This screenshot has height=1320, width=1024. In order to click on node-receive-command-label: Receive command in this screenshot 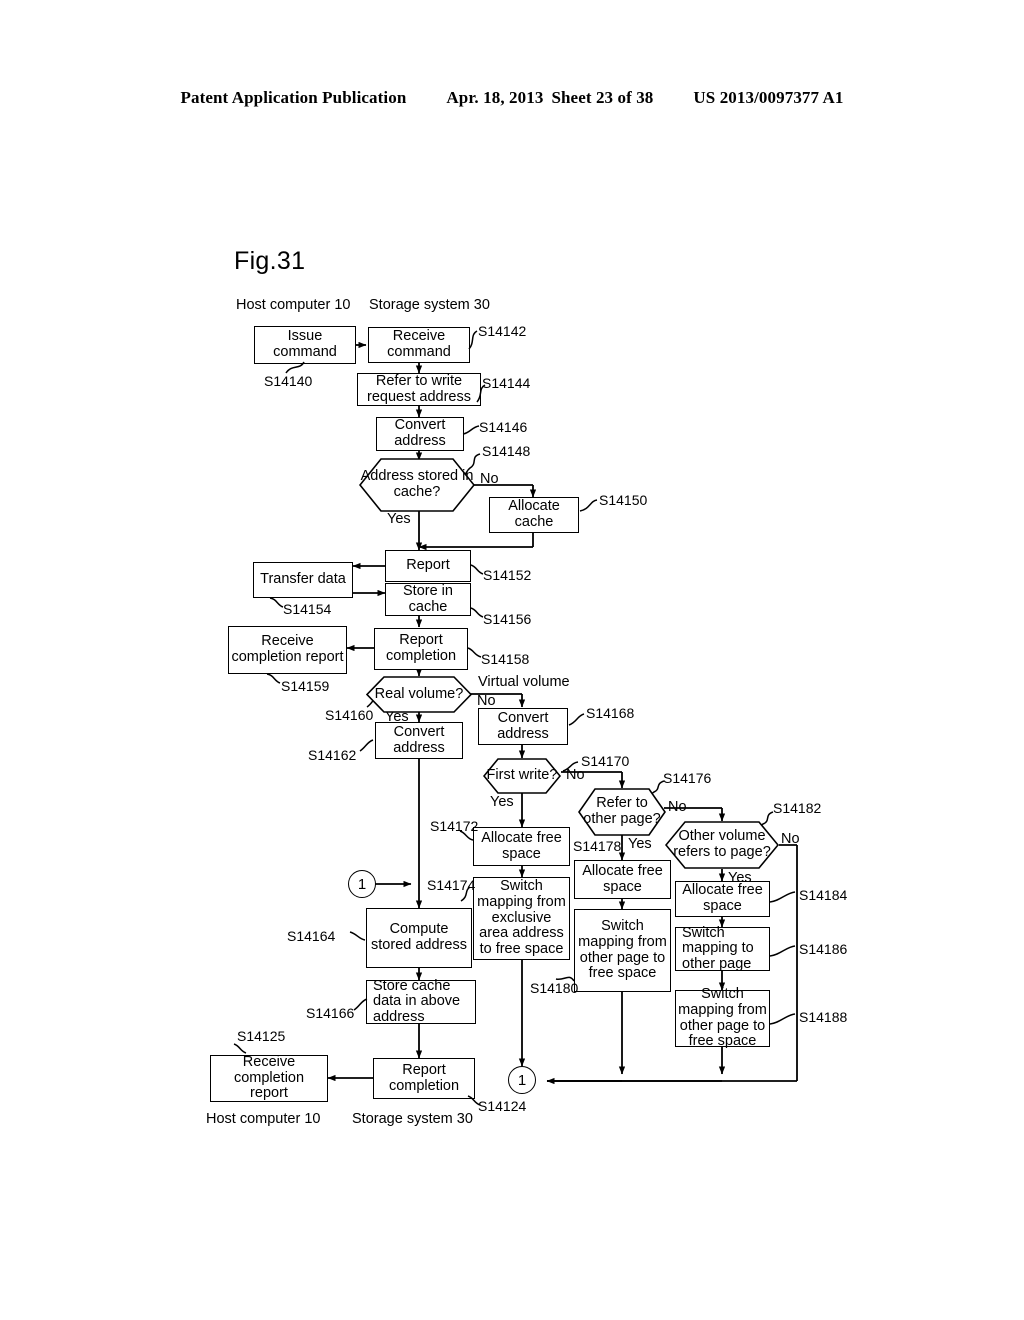, I will do `click(419, 344)`.